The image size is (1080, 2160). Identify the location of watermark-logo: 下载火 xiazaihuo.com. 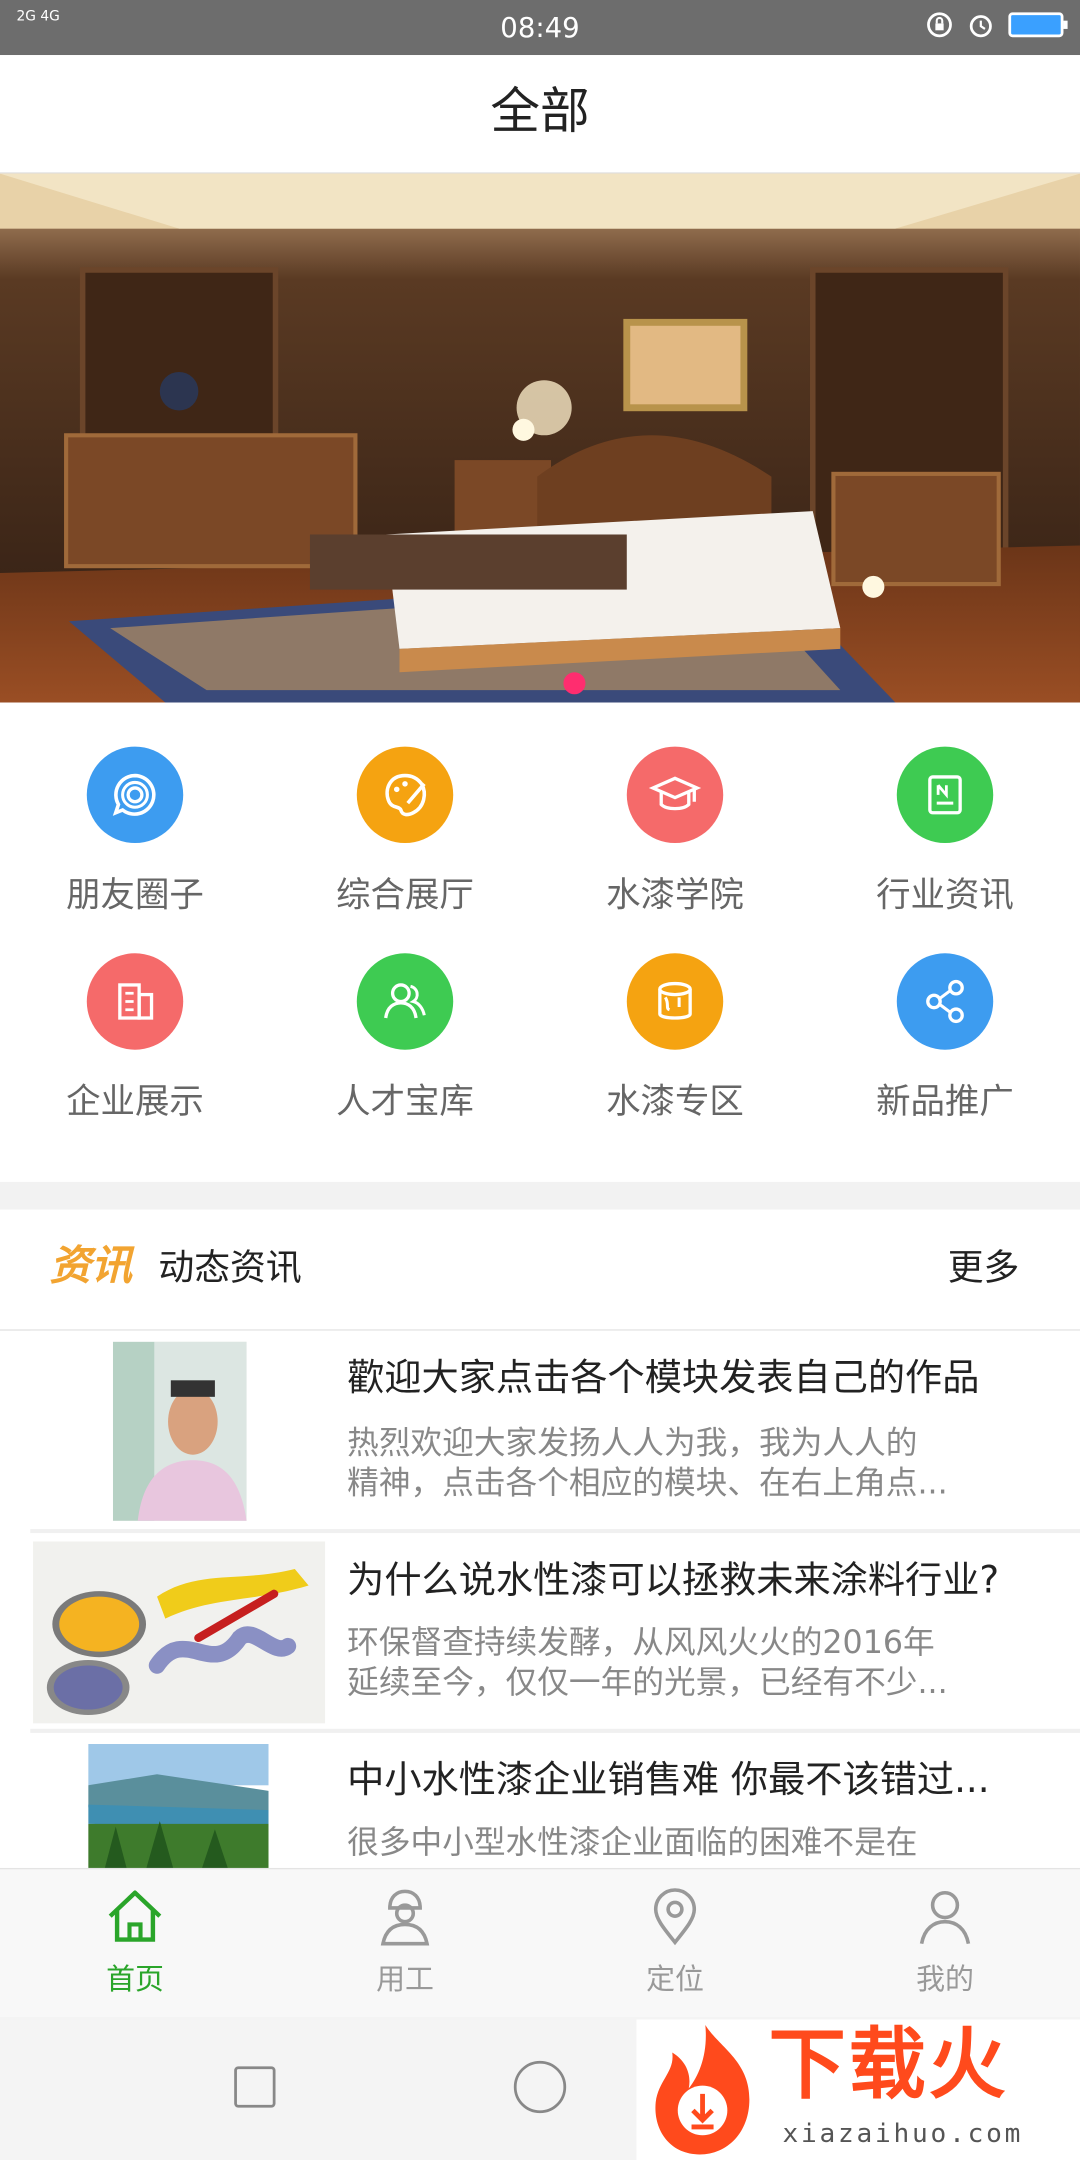
(858, 2089).